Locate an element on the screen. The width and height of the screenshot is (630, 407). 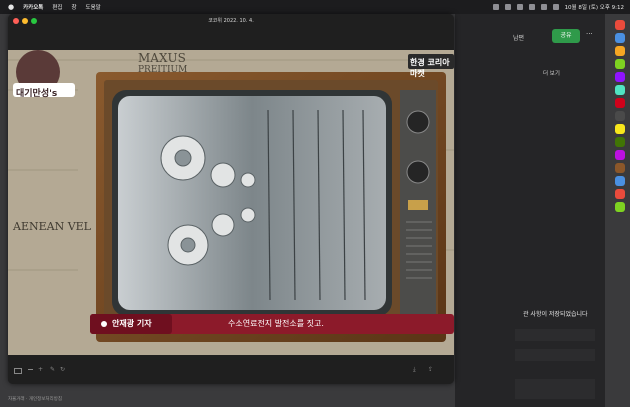
partial-label: 남편 is located at coordinates (519, 38).